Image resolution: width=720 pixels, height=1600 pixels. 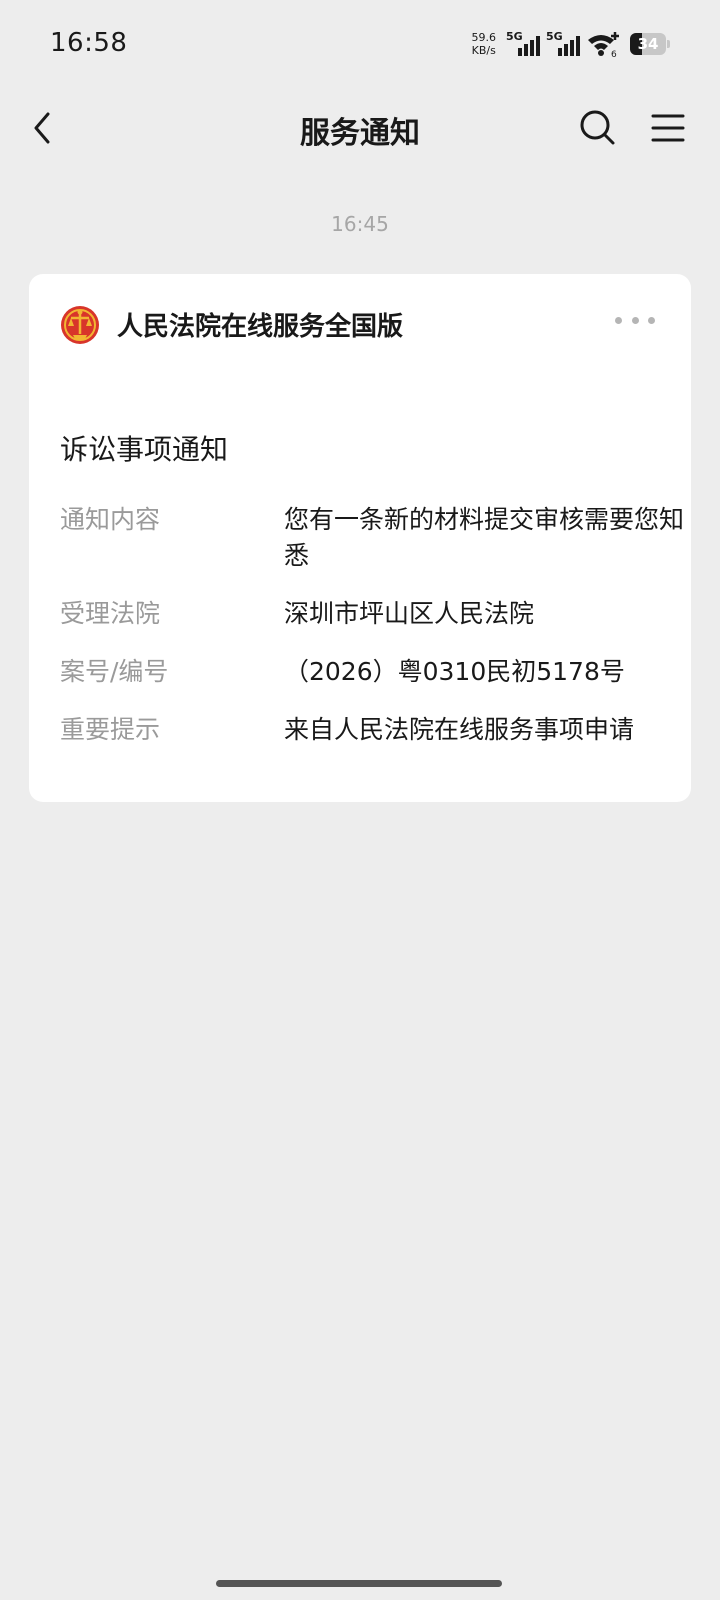 What do you see at coordinates (360, 224) in the screenshot?
I see `message-timestamp: 16:45` at bounding box center [360, 224].